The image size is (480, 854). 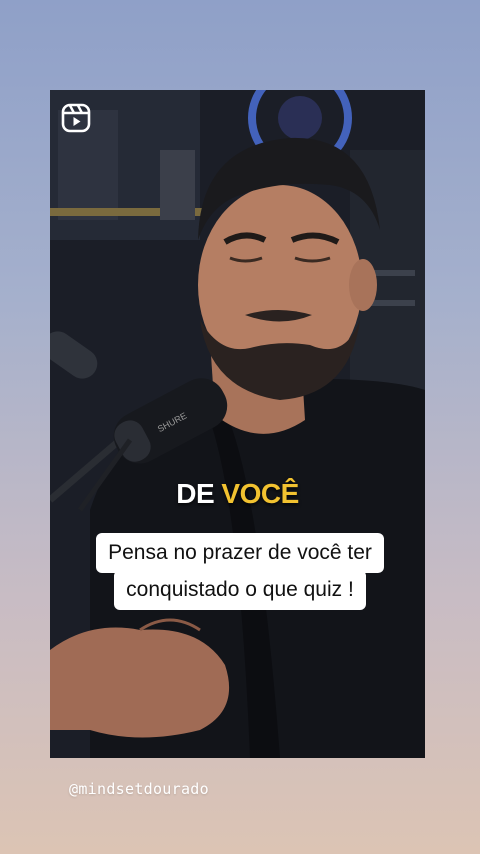 What do you see at coordinates (76, 118) in the screenshot?
I see `reels-icon` at bounding box center [76, 118].